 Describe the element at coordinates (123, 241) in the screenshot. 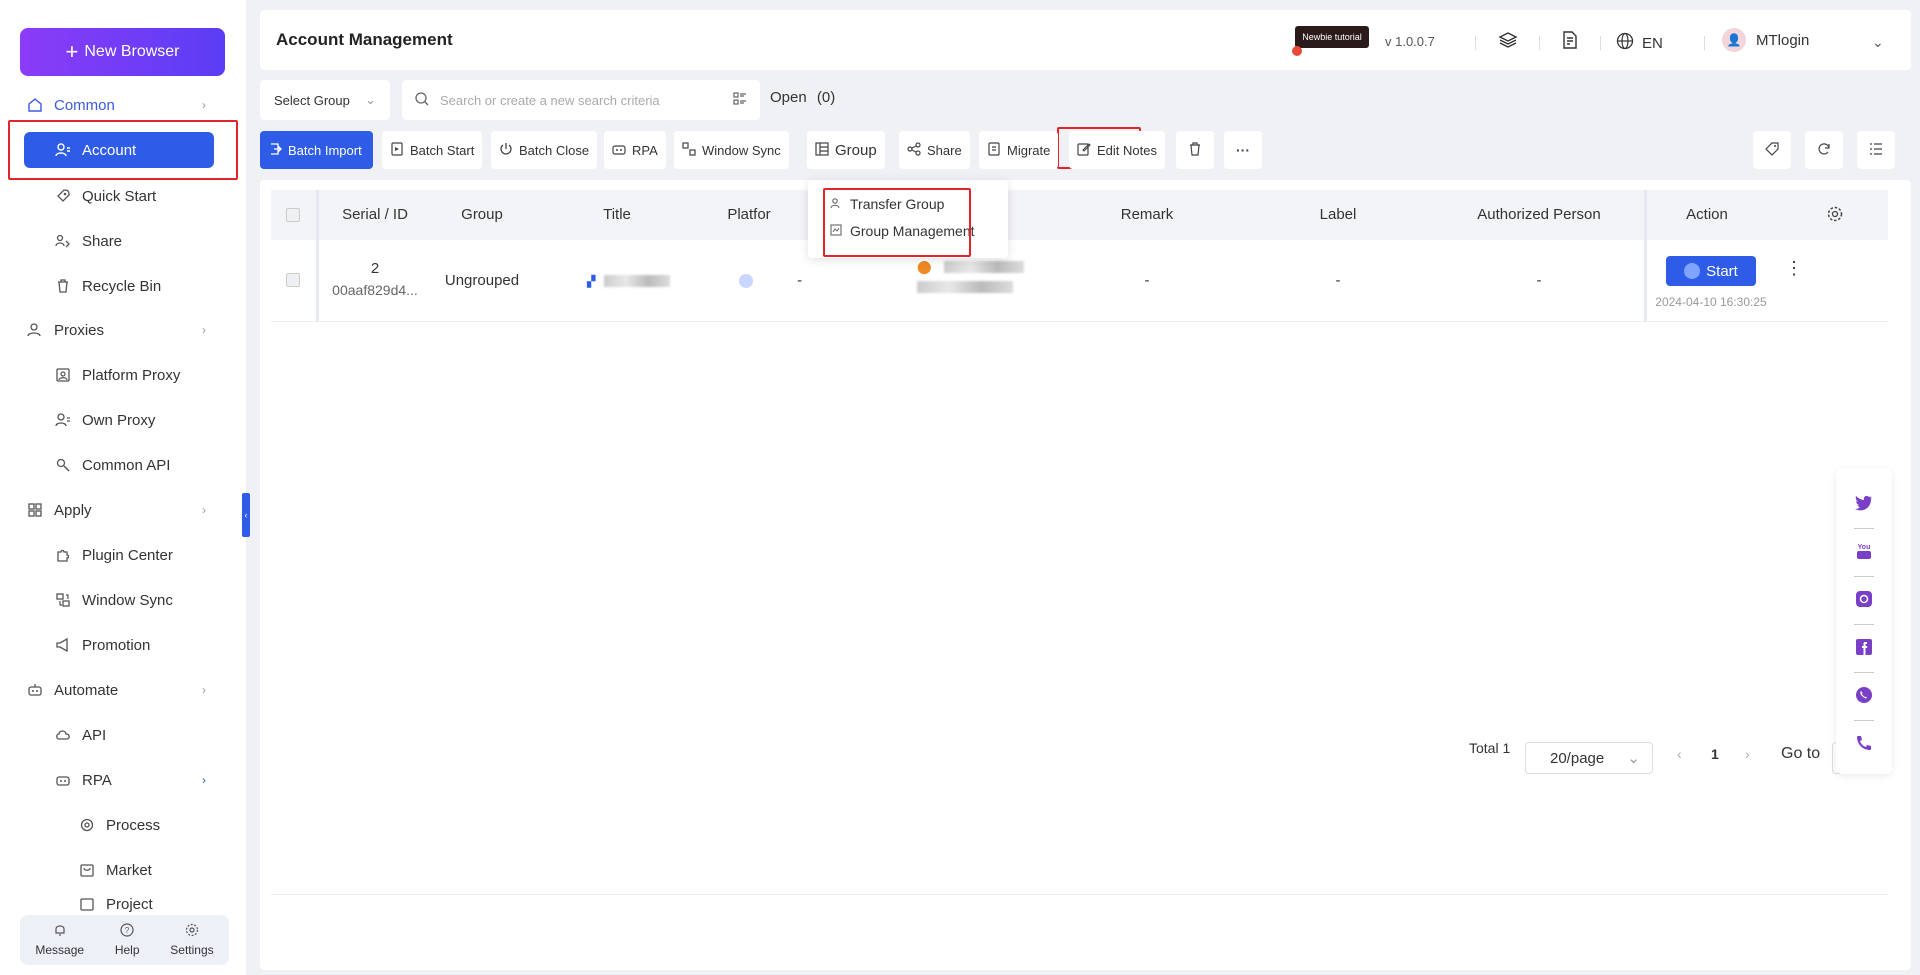

I see `sidebar-item-share: Share` at that location.